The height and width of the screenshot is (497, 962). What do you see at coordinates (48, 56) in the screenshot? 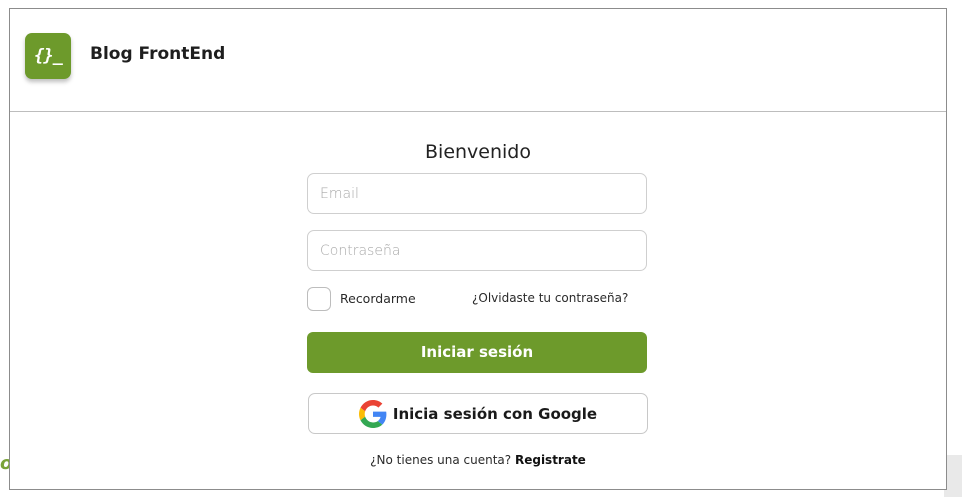
I see `code-braces-icon: {}_` at bounding box center [48, 56].